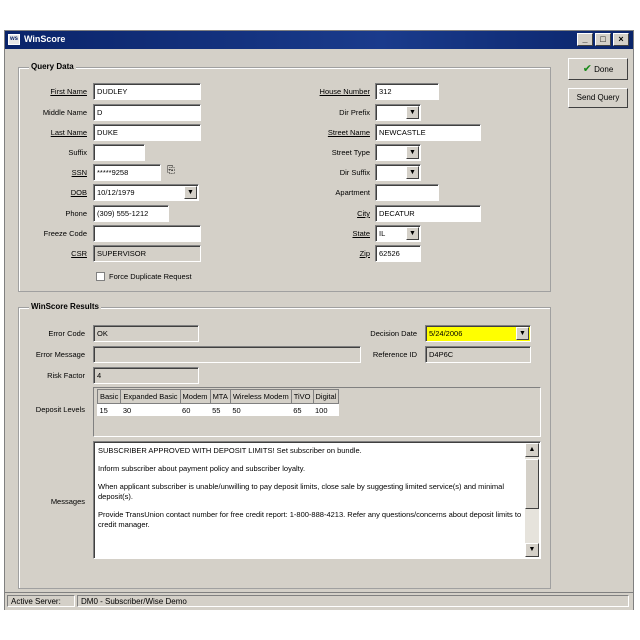  I want to click on state-value: IL, so click(382, 233).